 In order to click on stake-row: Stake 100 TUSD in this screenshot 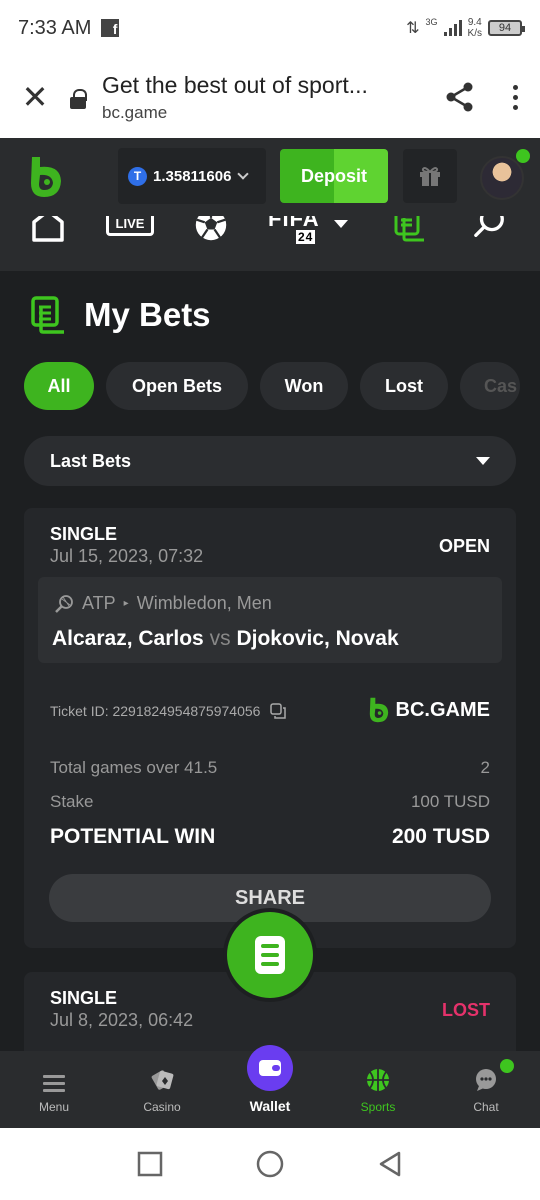, I will do `click(270, 802)`.